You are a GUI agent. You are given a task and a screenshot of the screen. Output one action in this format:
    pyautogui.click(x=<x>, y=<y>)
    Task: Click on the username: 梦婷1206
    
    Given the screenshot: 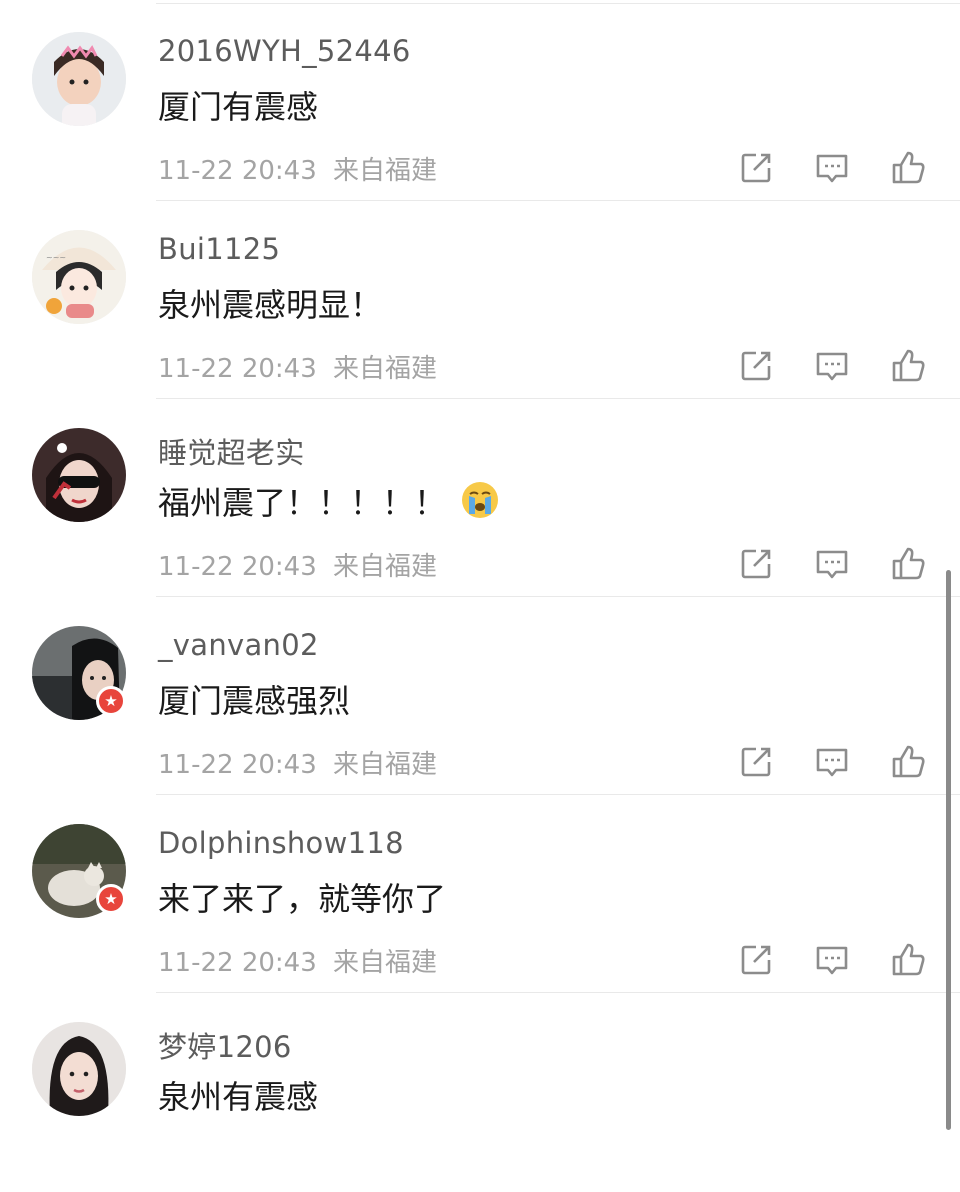 What is the action you would take?
    pyautogui.click(x=225, y=1045)
    